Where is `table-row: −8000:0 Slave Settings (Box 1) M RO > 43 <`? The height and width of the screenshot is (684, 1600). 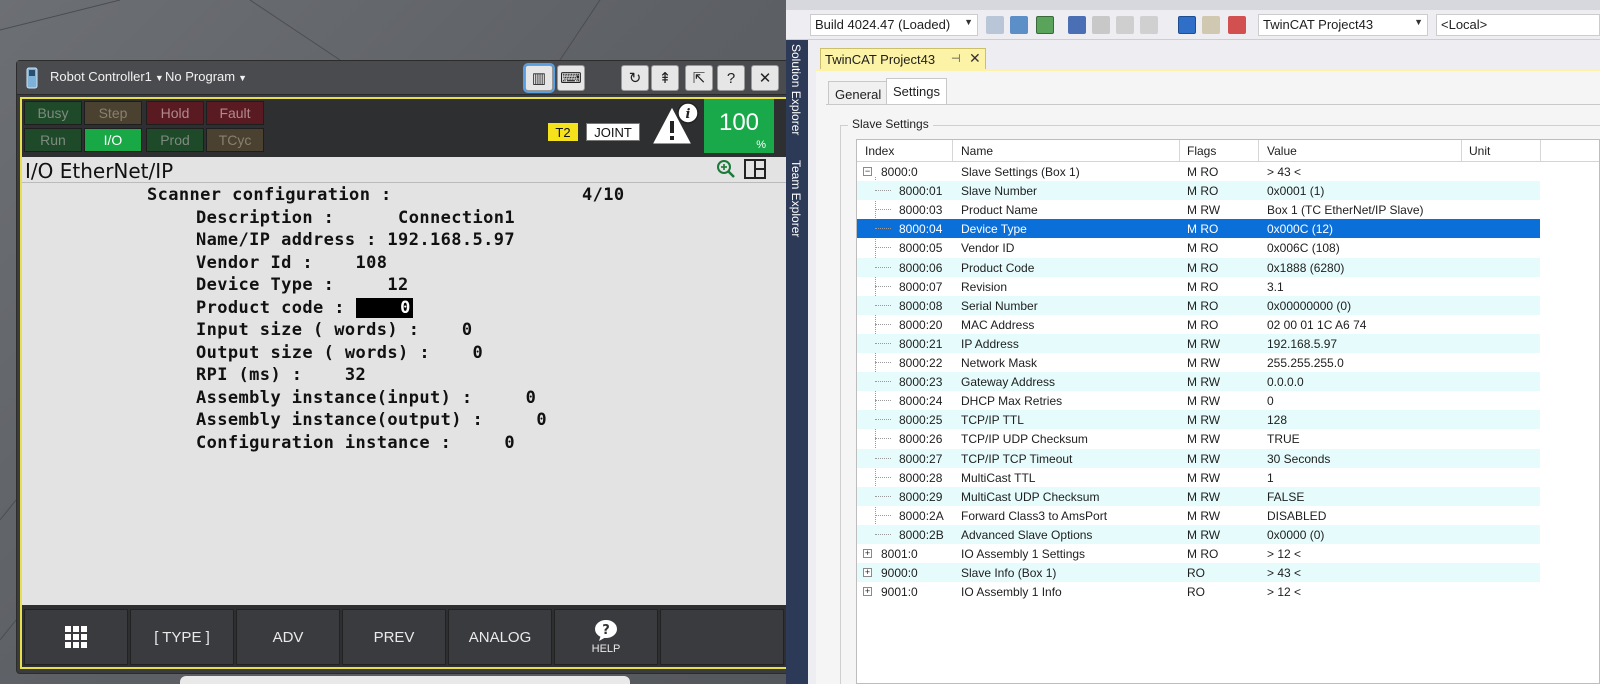 table-row: −8000:0 Slave Settings (Box 1) M RO > 43 < is located at coordinates (1198, 171).